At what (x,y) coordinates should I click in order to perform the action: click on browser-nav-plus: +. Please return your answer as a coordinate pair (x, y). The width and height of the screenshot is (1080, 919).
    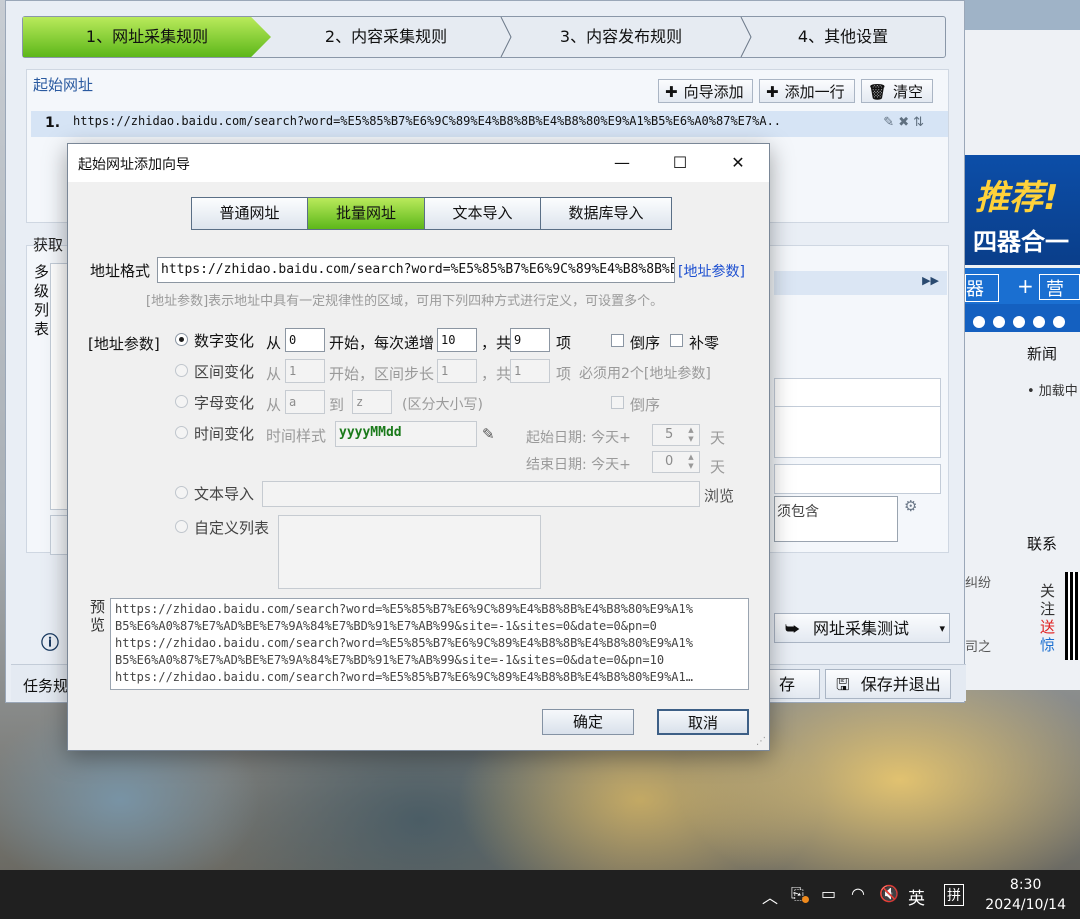
    Looking at the image, I should click on (1025, 286).